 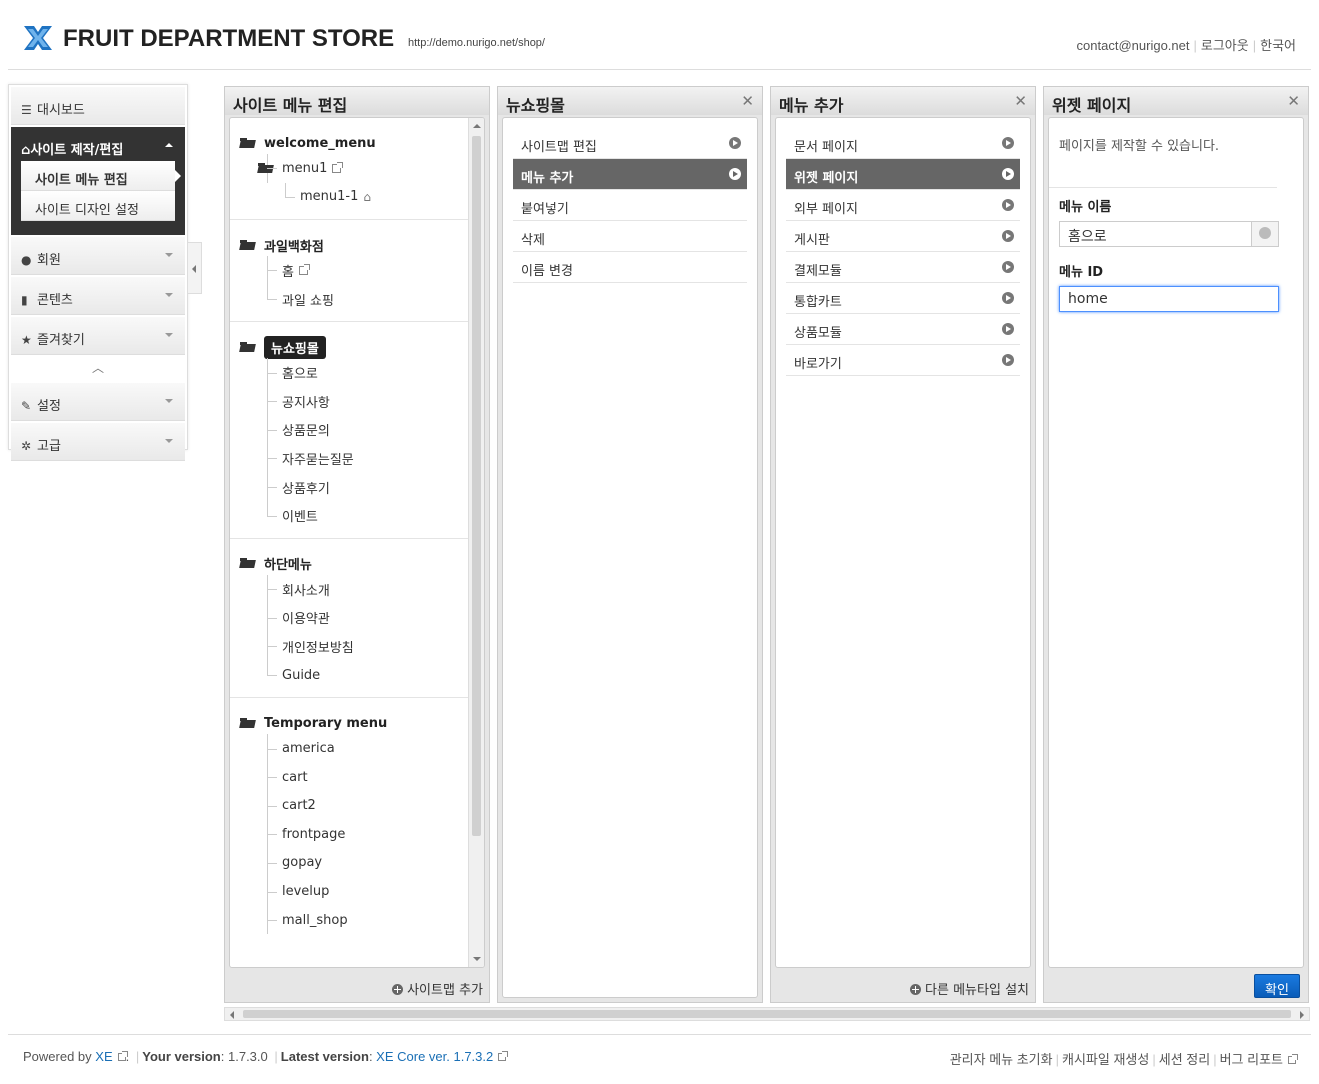 I want to click on xe-logo-icon, so click(x=38, y=38).